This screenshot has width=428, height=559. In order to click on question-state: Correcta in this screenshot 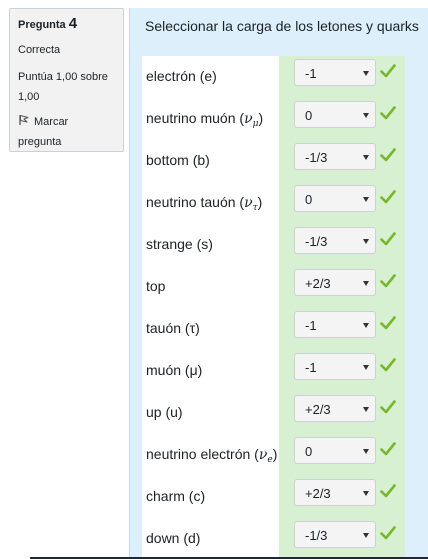, I will do `click(39, 50)`.